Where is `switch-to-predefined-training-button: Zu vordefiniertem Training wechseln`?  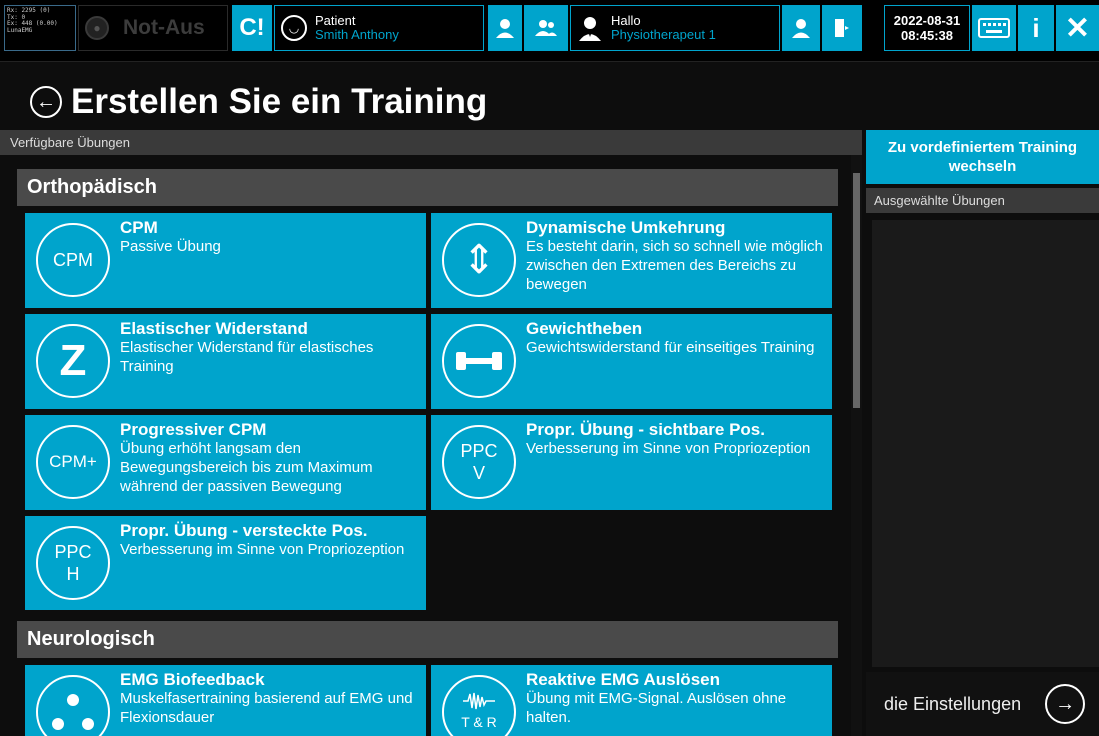 switch-to-predefined-training-button: Zu vordefiniertem Training wechseln is located at coordinates (982, 157).